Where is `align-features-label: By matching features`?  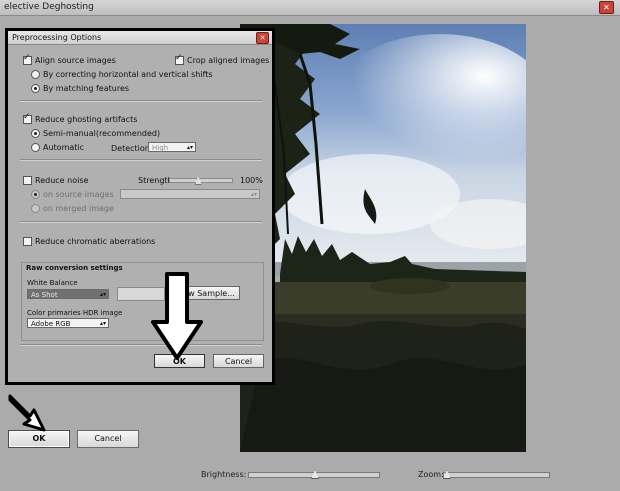 align-features-label: By matching features is located at coordinates (86, 88).